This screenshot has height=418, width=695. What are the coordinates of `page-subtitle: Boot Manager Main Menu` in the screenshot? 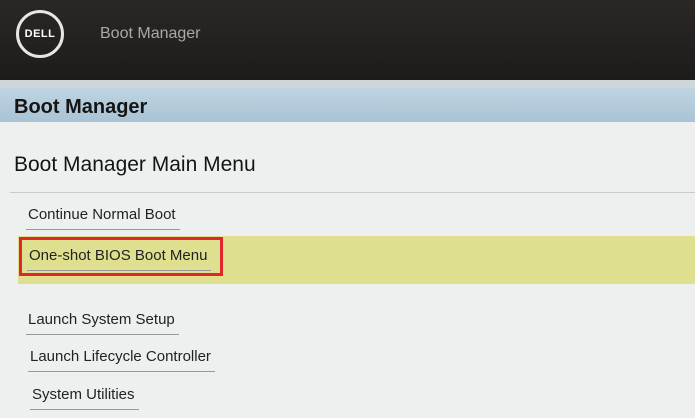 It's located at (135, 164).